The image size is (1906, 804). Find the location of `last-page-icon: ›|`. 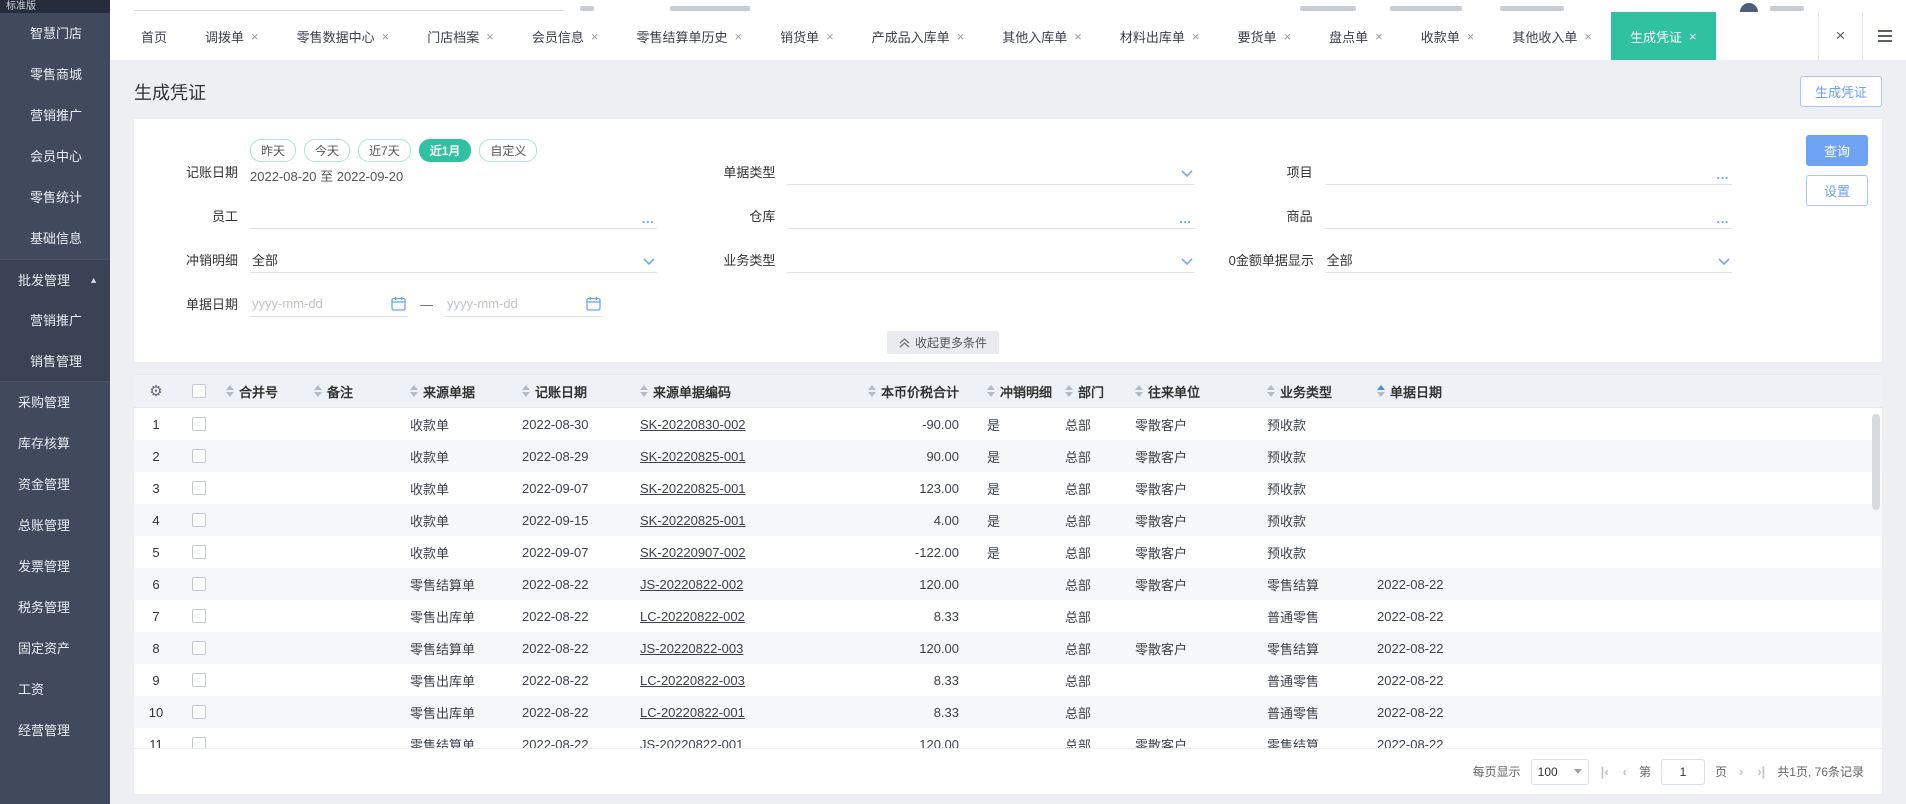

last-page-icon: ›| is located at coordinates (1761, 771).